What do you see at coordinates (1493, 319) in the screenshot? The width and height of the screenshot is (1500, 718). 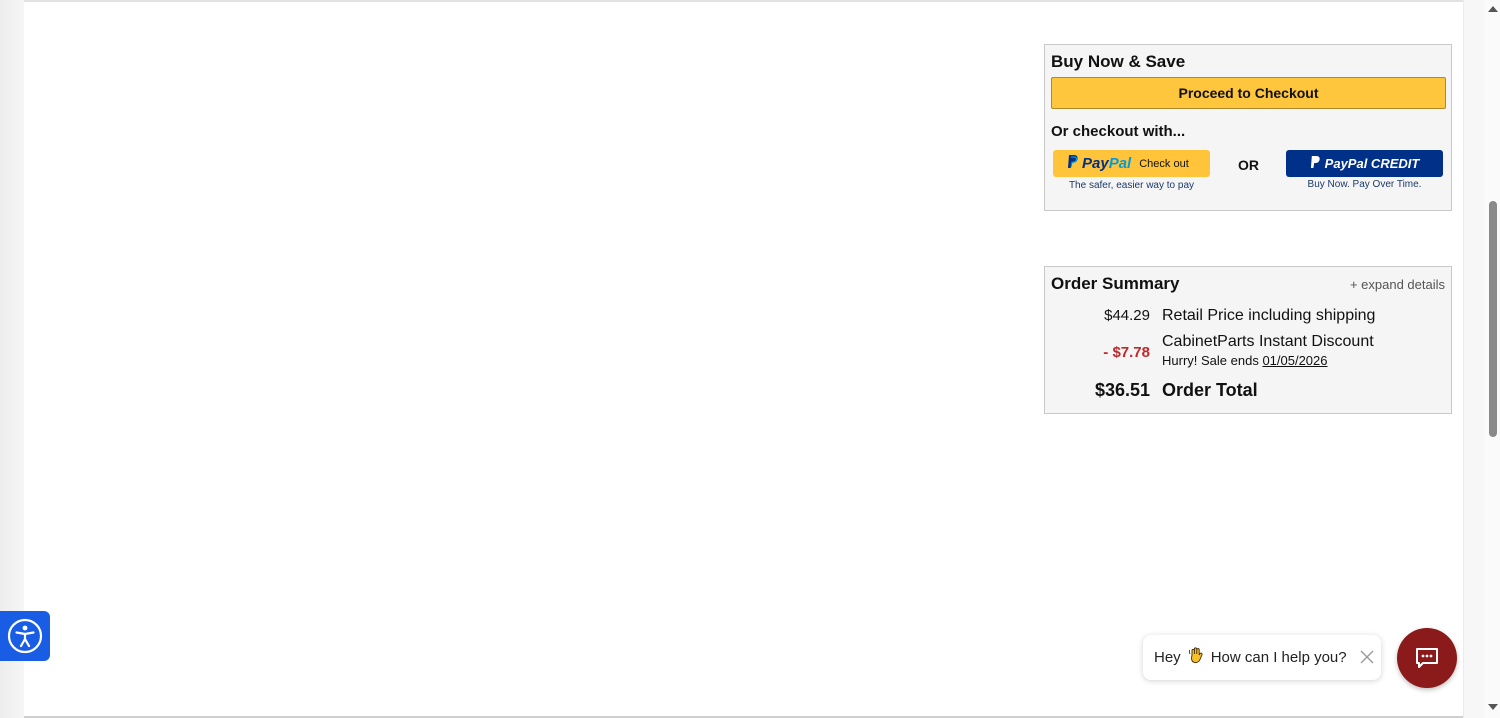 I see `scrollbar-thumb` at bounding box center [1493, 319].